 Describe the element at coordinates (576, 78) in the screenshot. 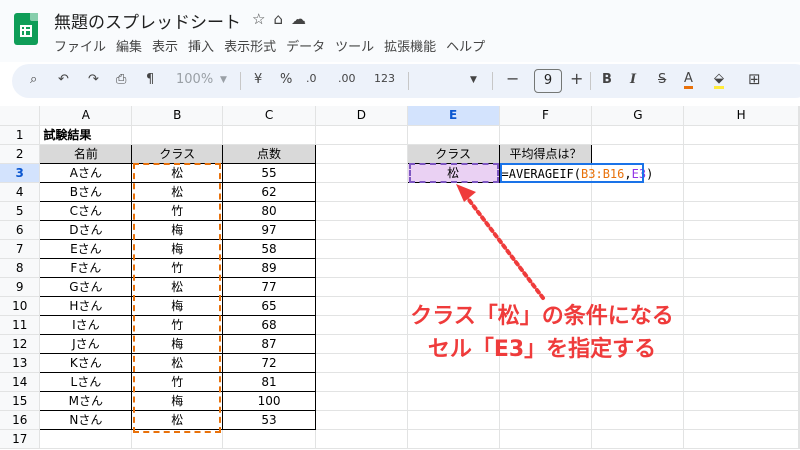

I see `plus-icon: +` at that location.